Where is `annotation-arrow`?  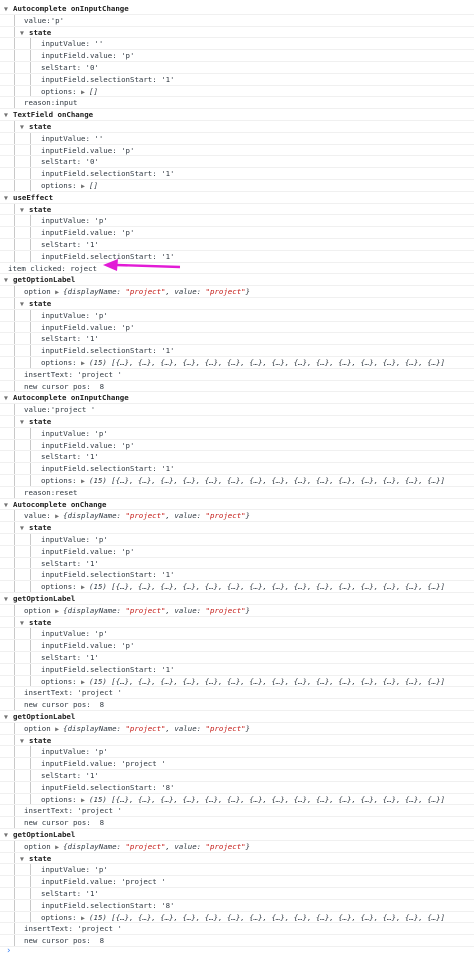
annotation-arrow is located at coordinates (142, 265).